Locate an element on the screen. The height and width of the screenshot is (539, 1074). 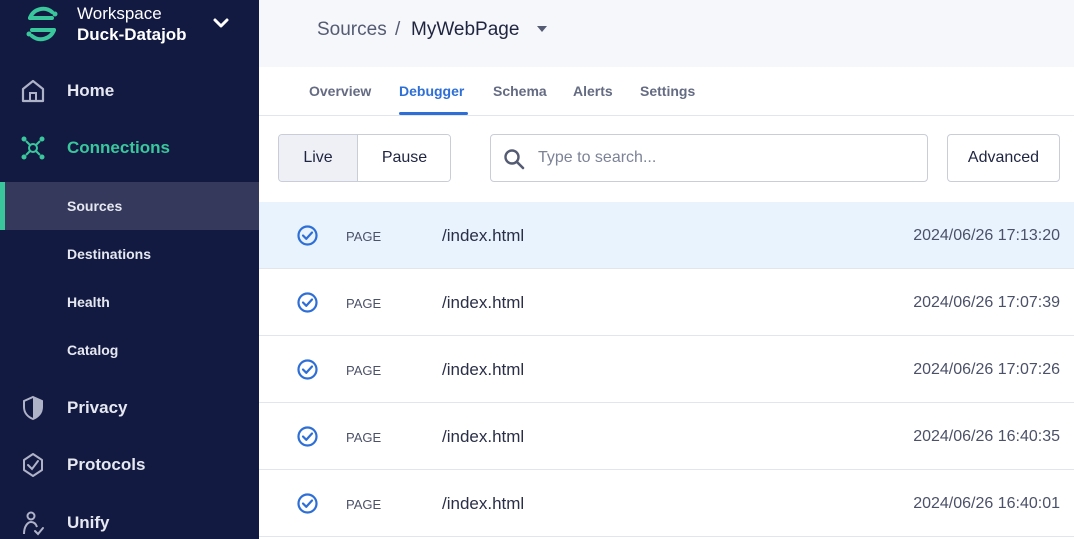
source-tabs: Overview Debugger Schema Alerts Settings is located at coordinates (666, 91).